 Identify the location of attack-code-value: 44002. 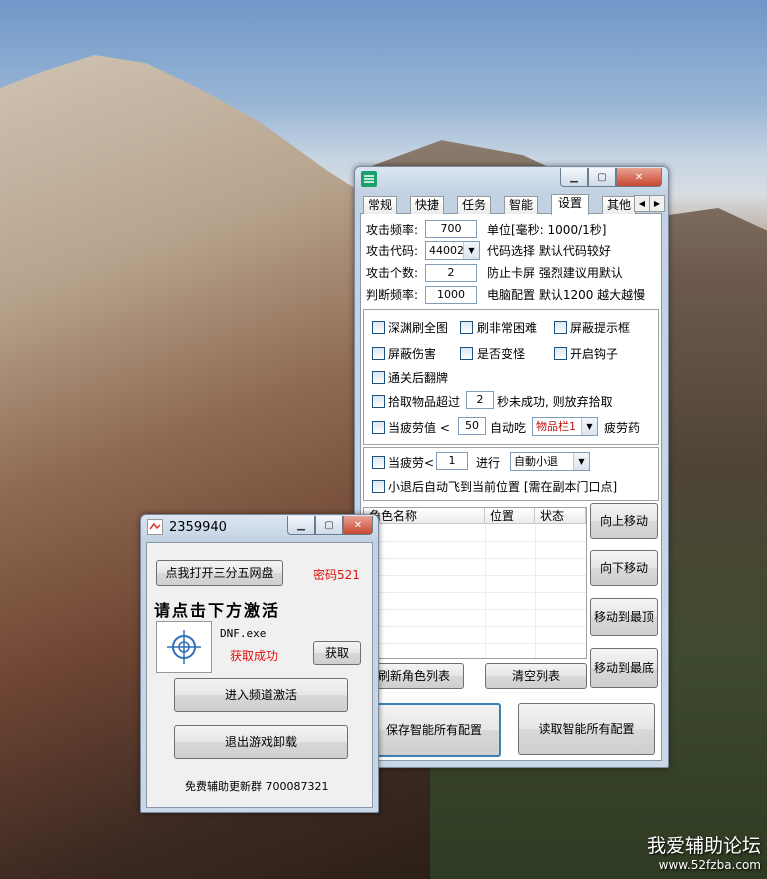
(446, 250).